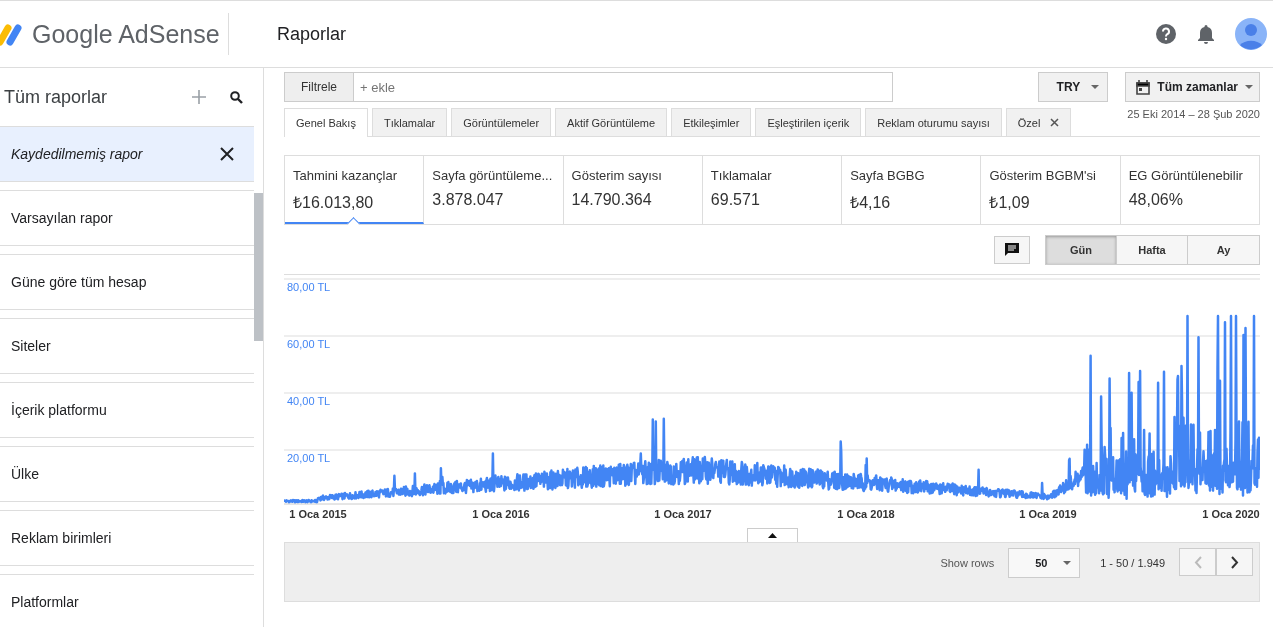  Describe the element at coordinates (1043, 175) in the screenshot. I see `metric-label: Gösterim BGBM'si` at that location.